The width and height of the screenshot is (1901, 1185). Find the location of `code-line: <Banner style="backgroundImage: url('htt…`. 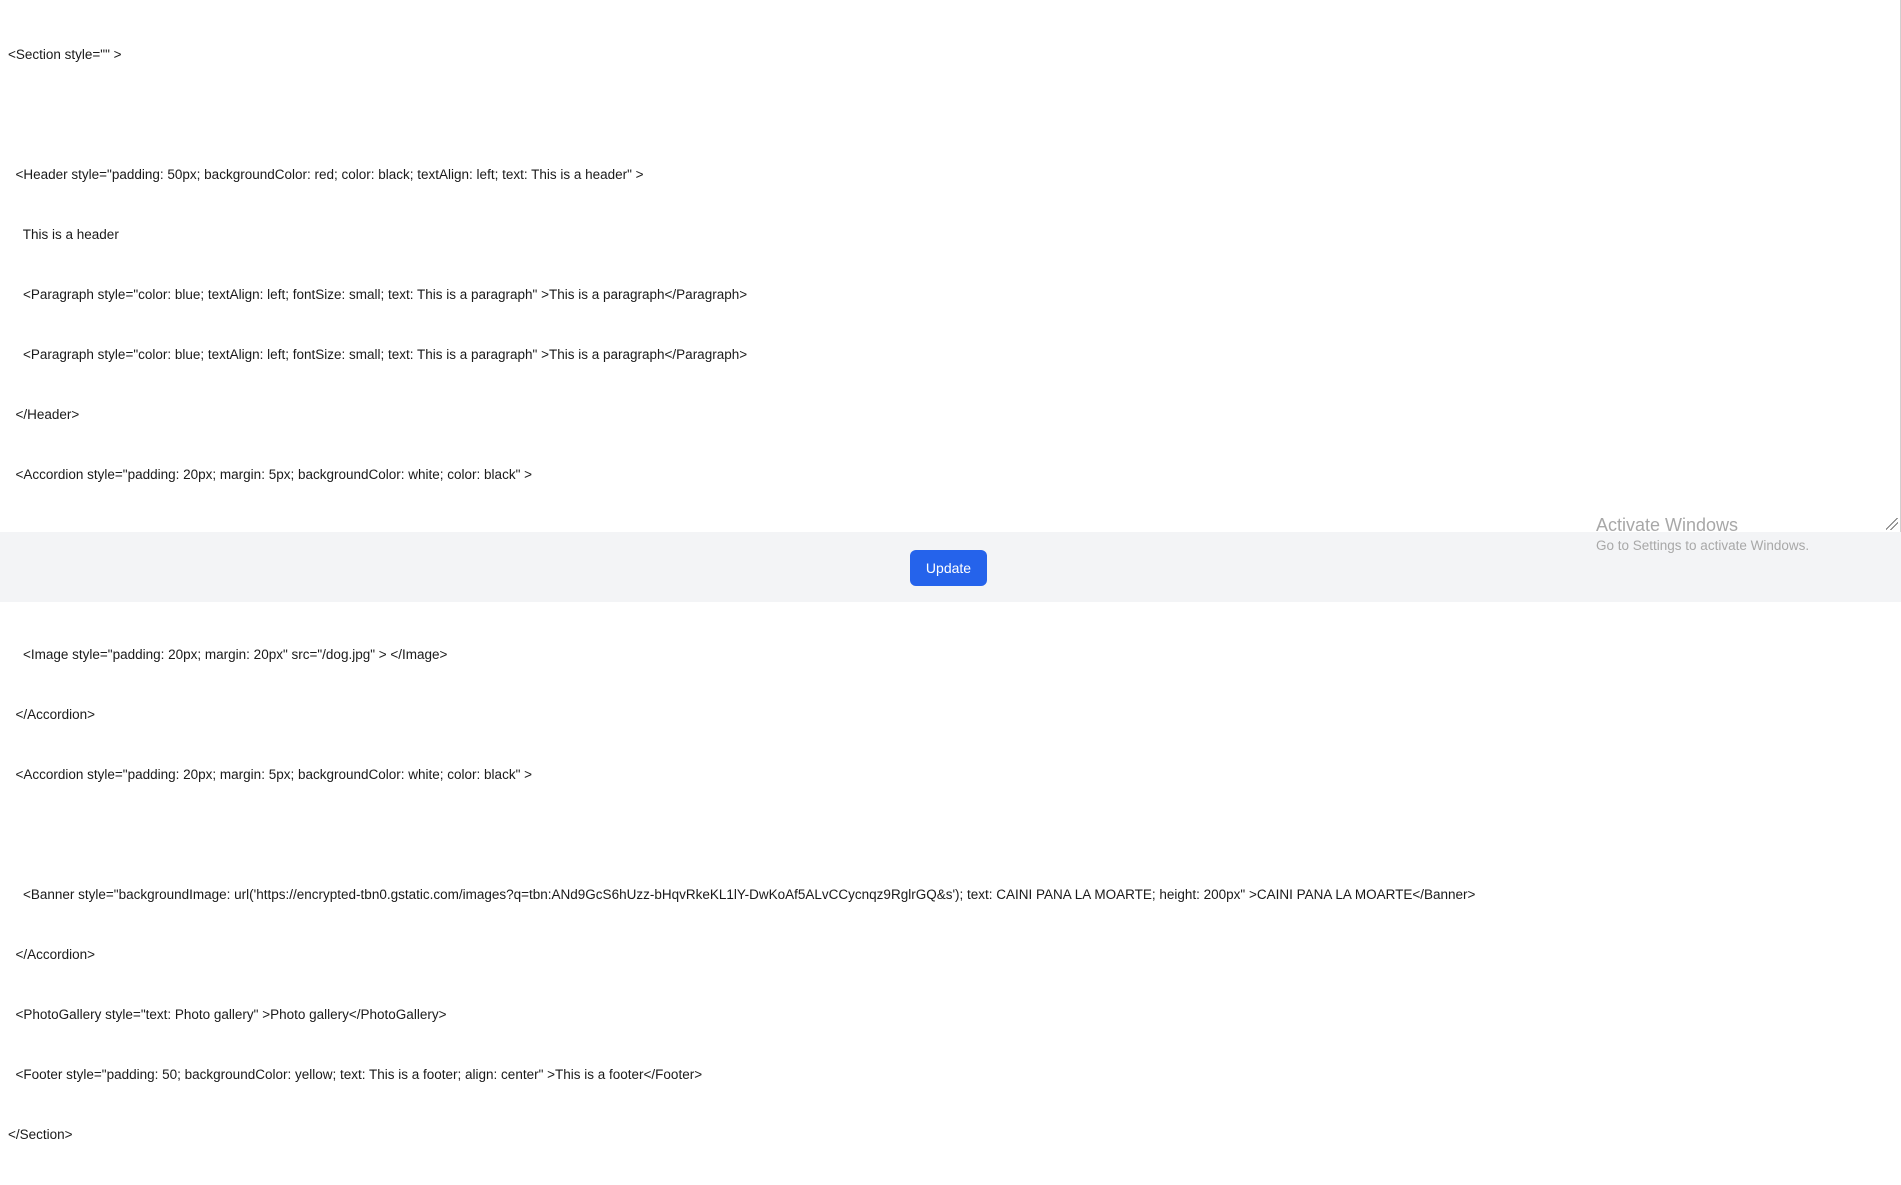

code-line: <Banner style="backgroundImage: url('htt… is located at coordinates (742, 894).